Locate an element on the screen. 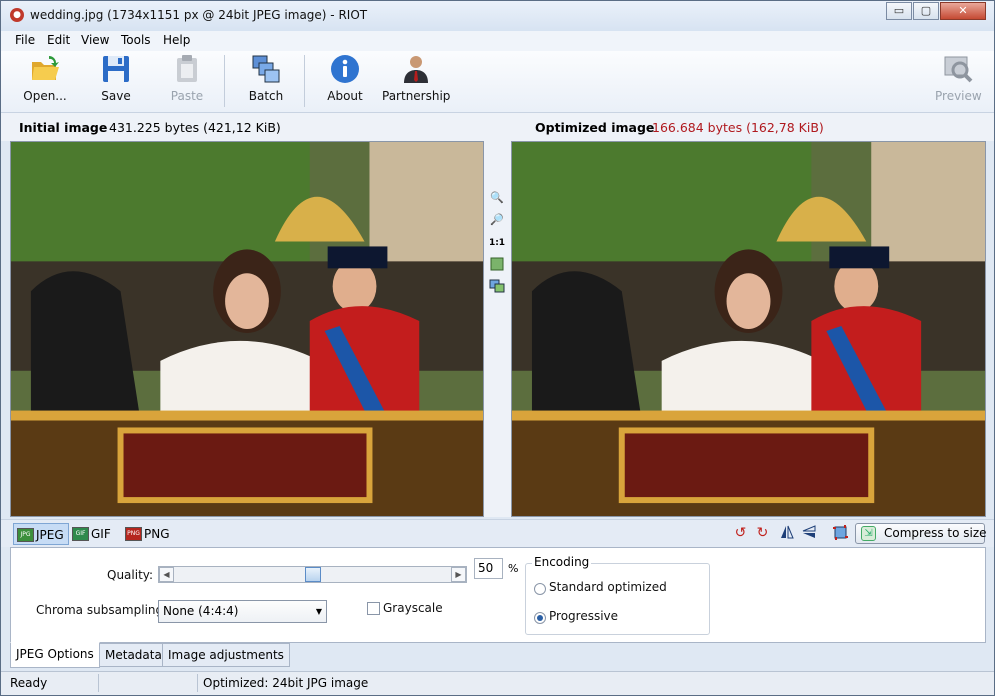 This screenshot has width=995, height=696. options-tabs: JPEG Options Metadata Image adjustments is located at coordinates (498, 655).